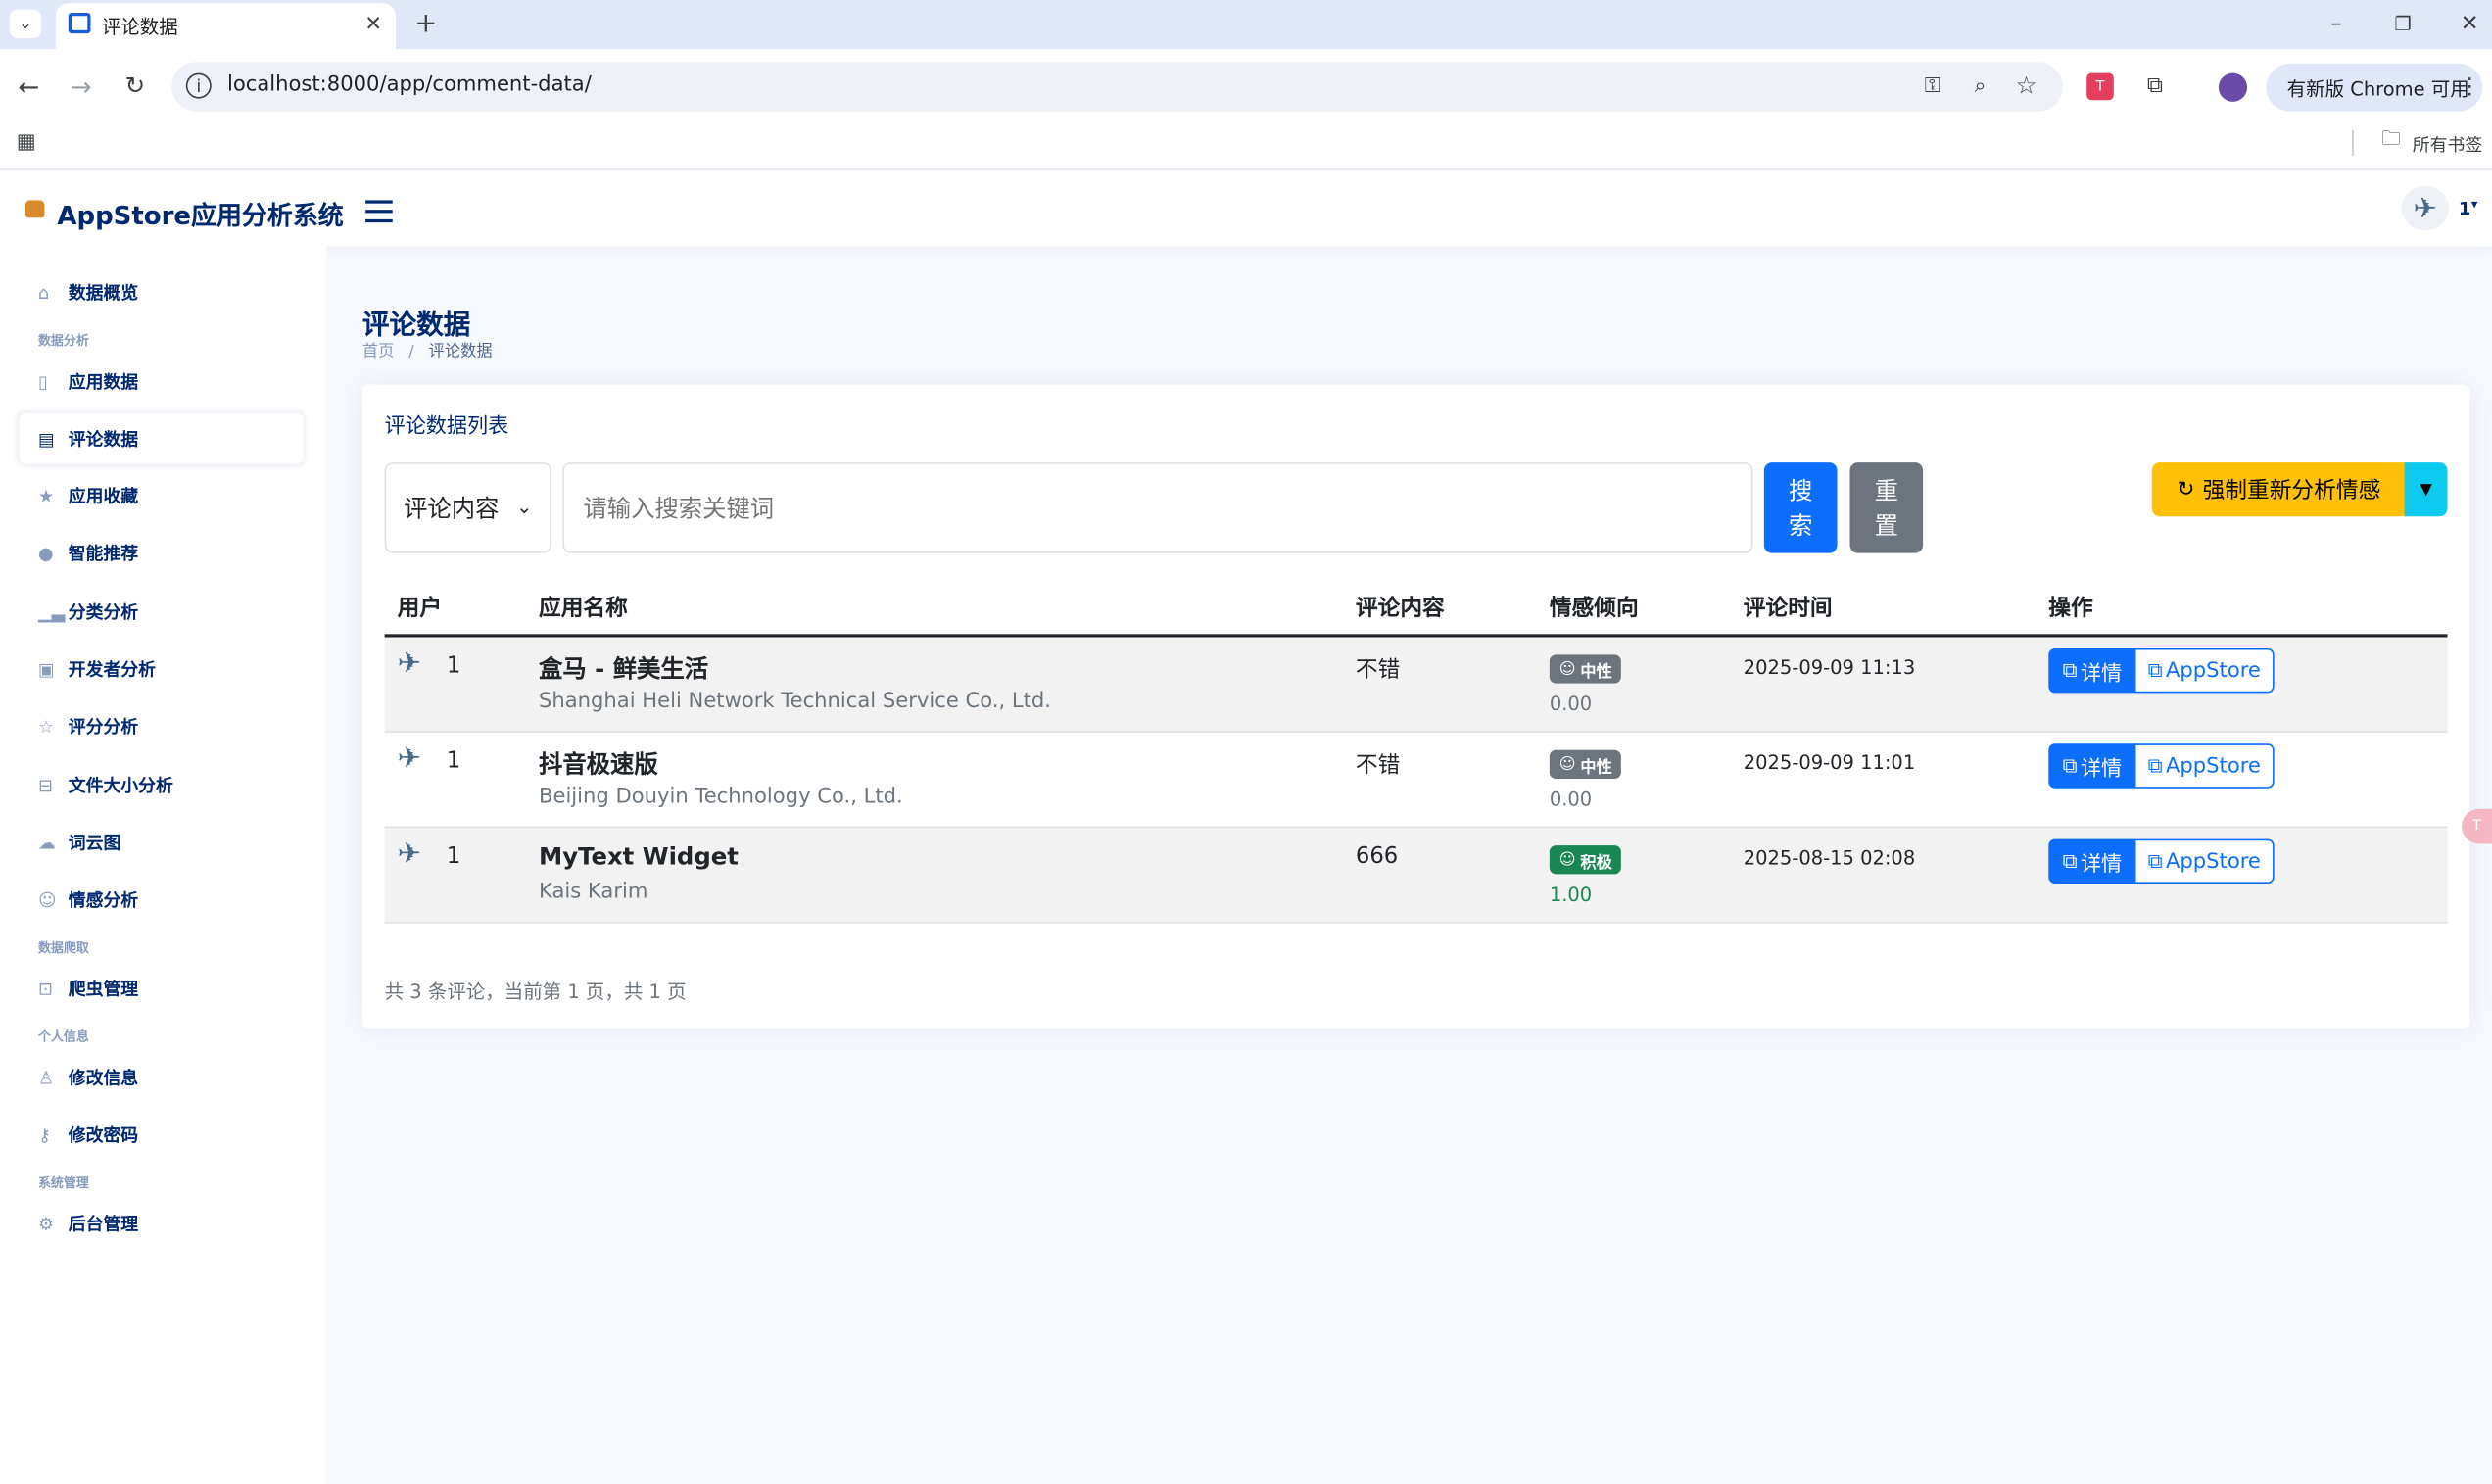  I want to click on tab-title: 评论数据, so click(139, 27).